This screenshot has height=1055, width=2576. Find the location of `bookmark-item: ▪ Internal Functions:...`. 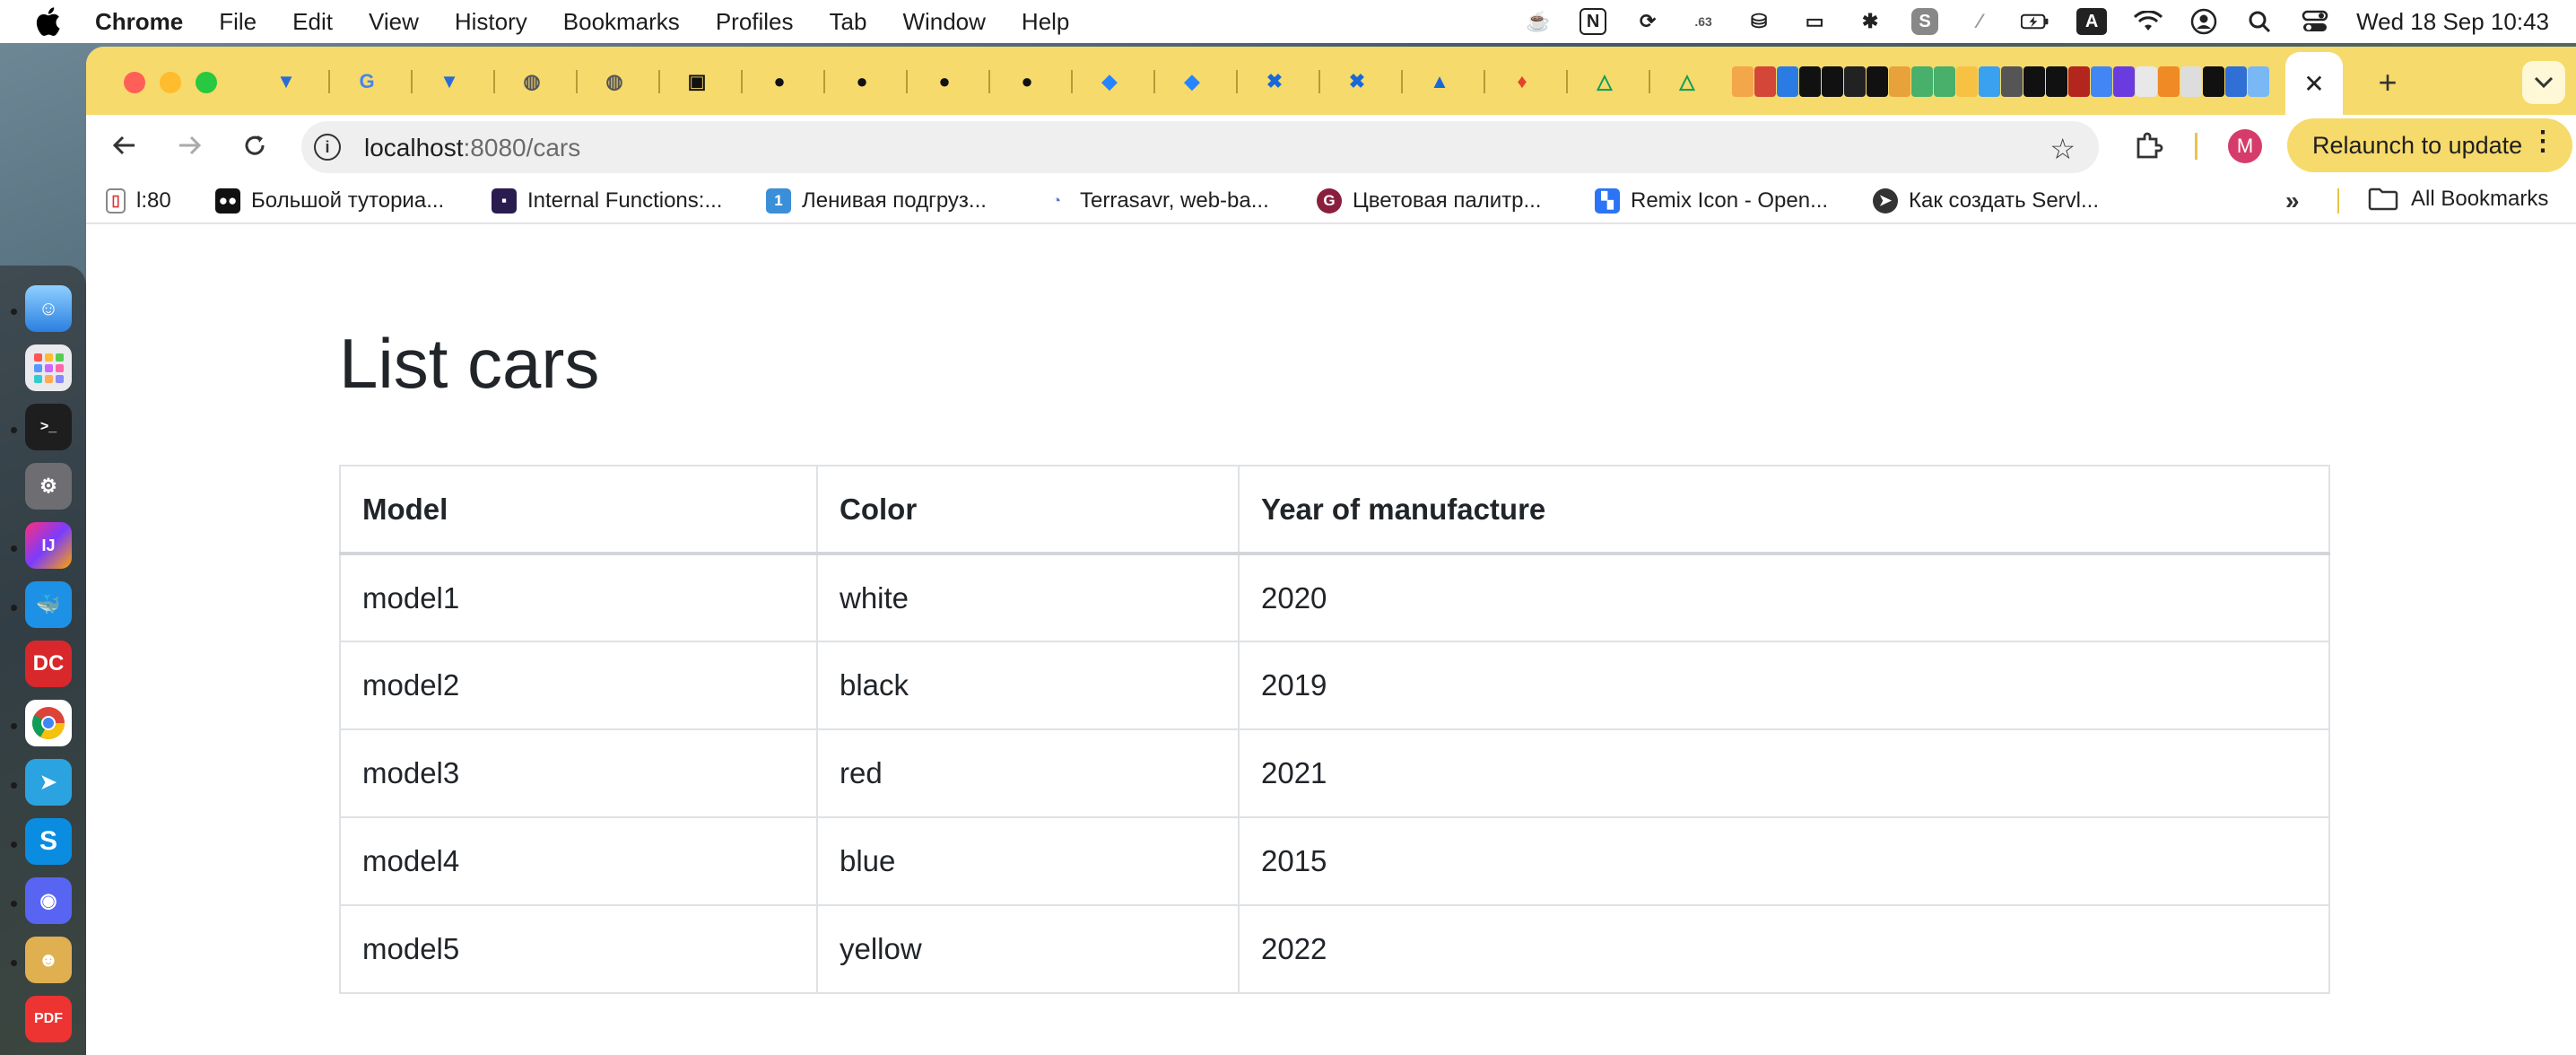

bookmark-item: ▪ Internal Functions:... is located at coordinates (607, 201).